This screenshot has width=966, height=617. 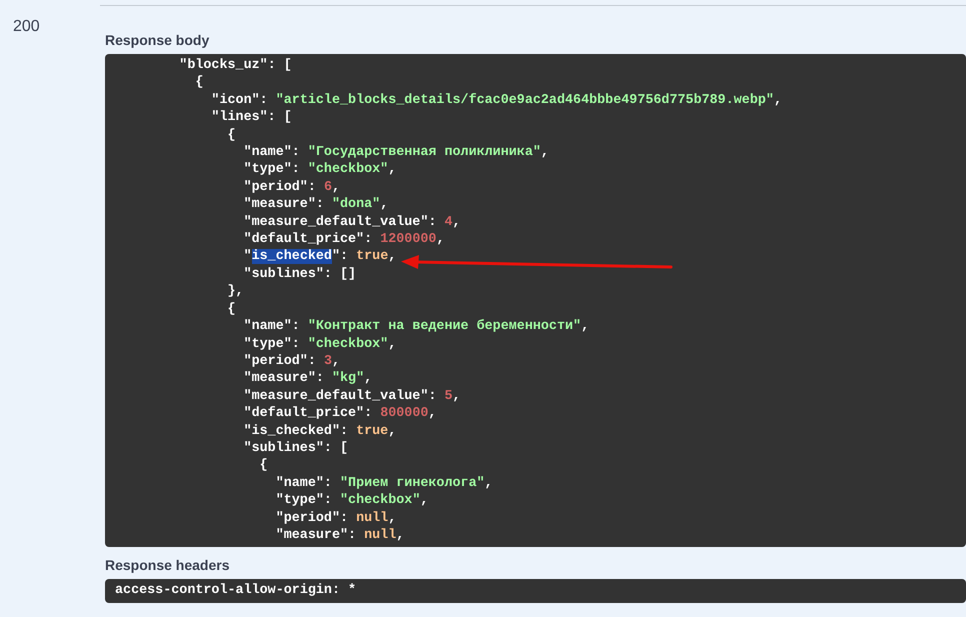 What do you see at coordinates (167, 565) in the screenshot?
I see `section-label: Response headers` at bounding box center [167, 565].